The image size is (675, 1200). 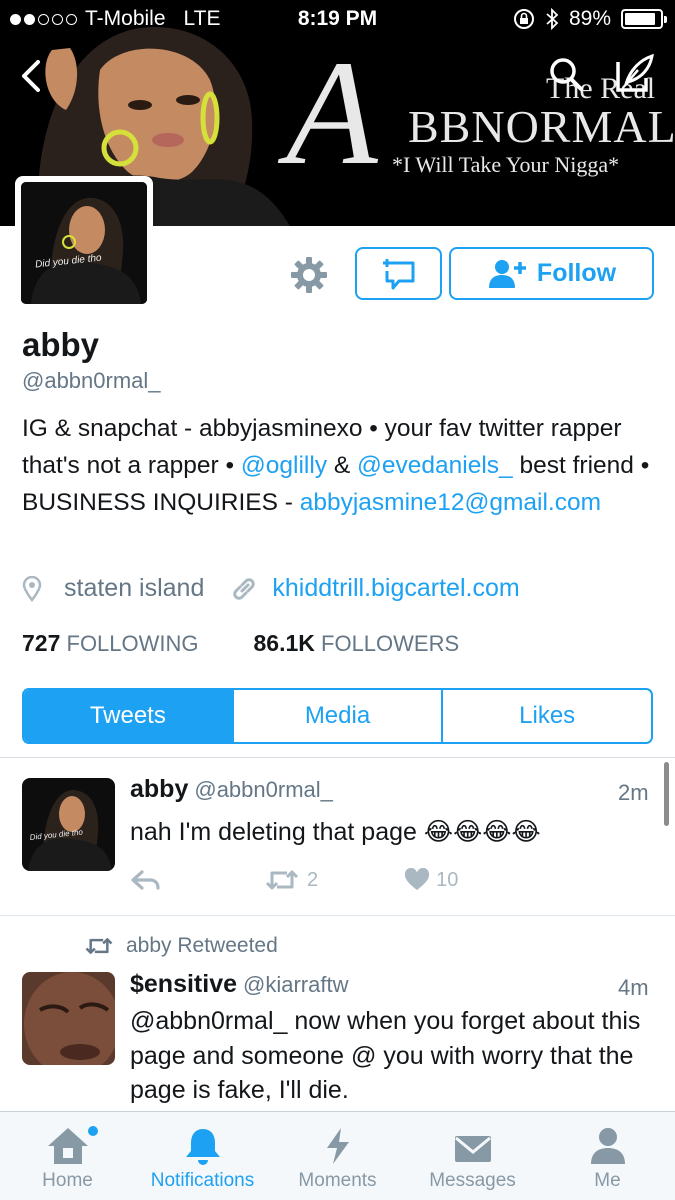 I want to click on tab-media: Media, so click(x=336, y=716).